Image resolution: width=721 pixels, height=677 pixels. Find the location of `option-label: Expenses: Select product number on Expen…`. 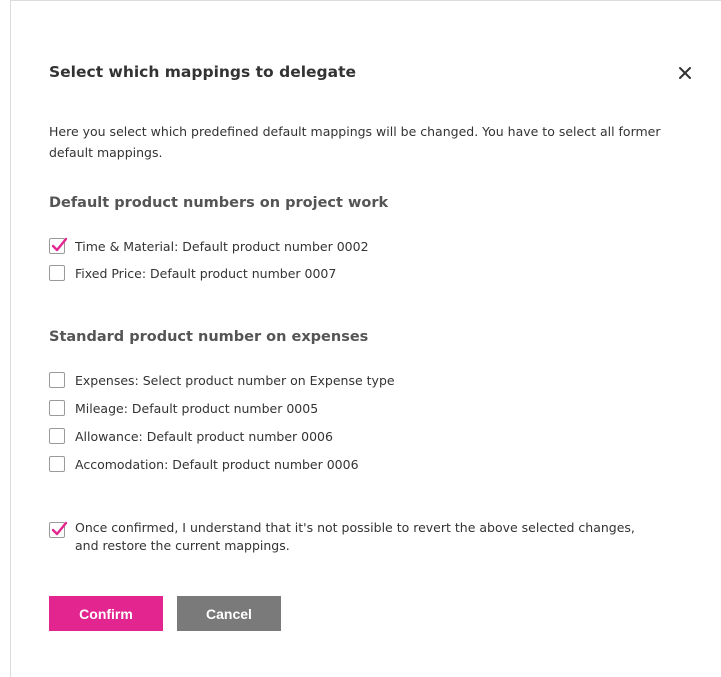

option-label: Expenses: Select product number on Expen… is located at coordinates (235, 380).